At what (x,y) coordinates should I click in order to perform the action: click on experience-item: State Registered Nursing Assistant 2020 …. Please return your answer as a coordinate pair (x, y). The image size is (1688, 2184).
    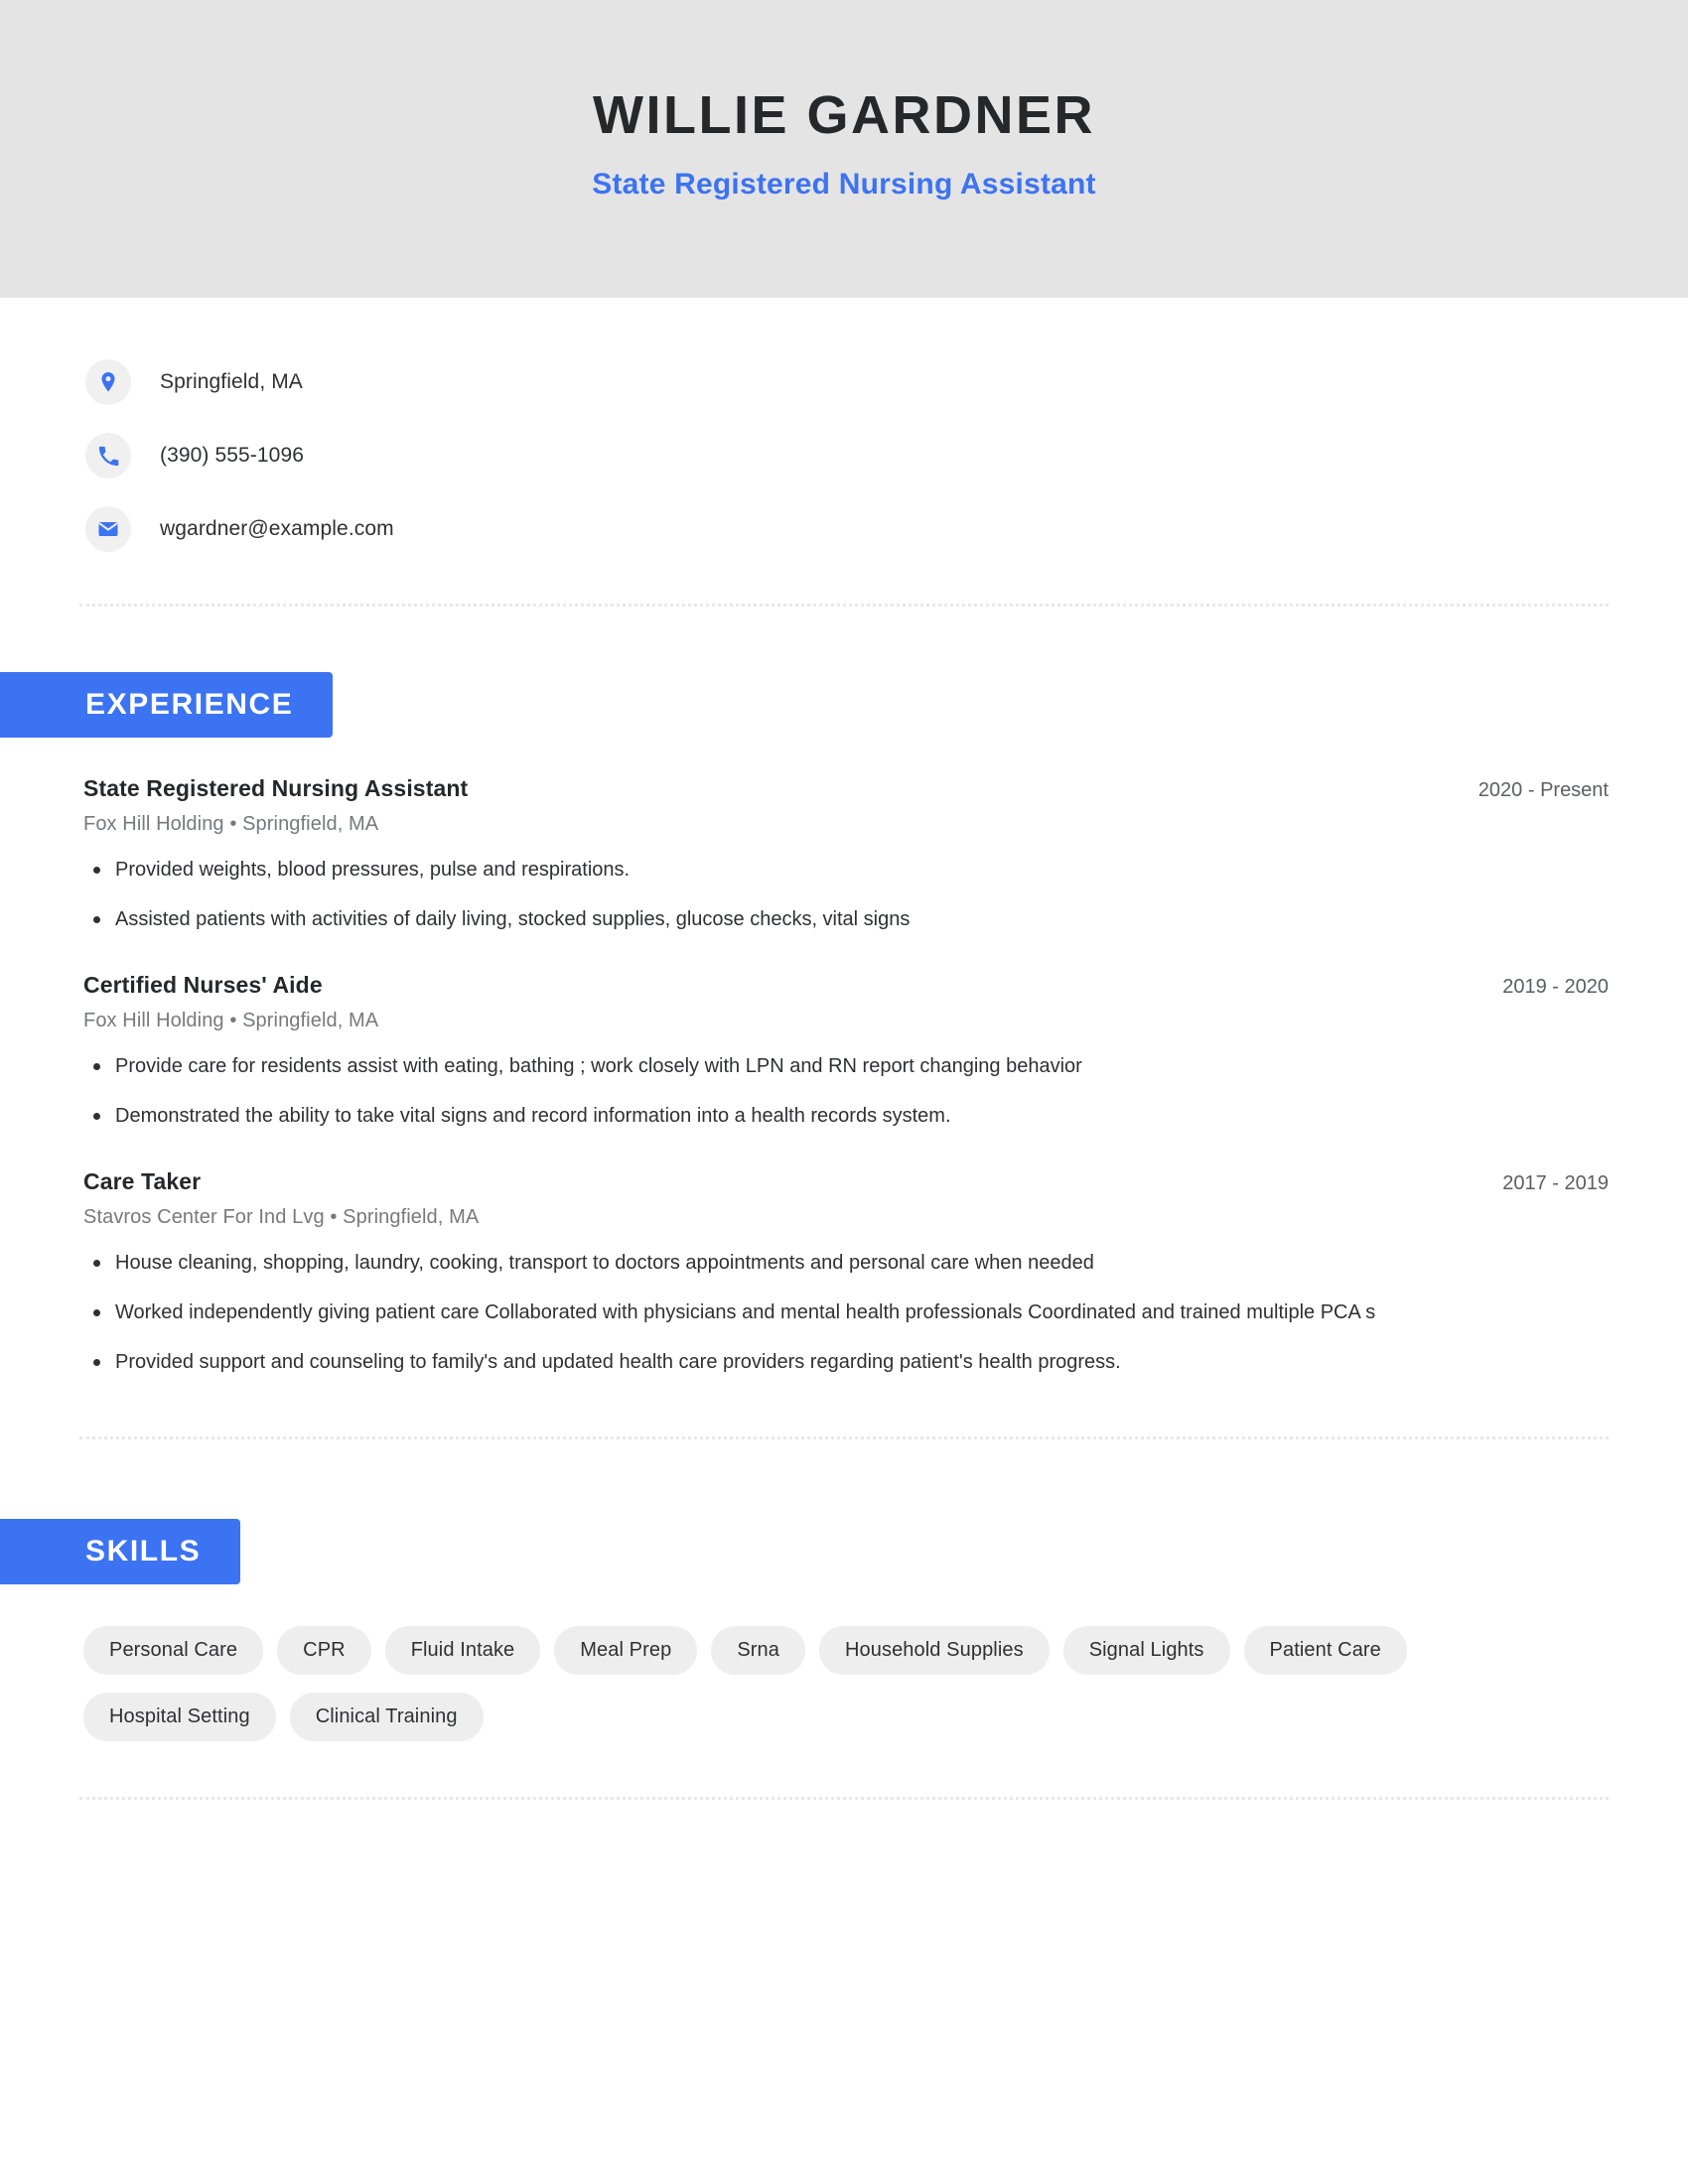
    Looking at the image, I should click on (846, 855).